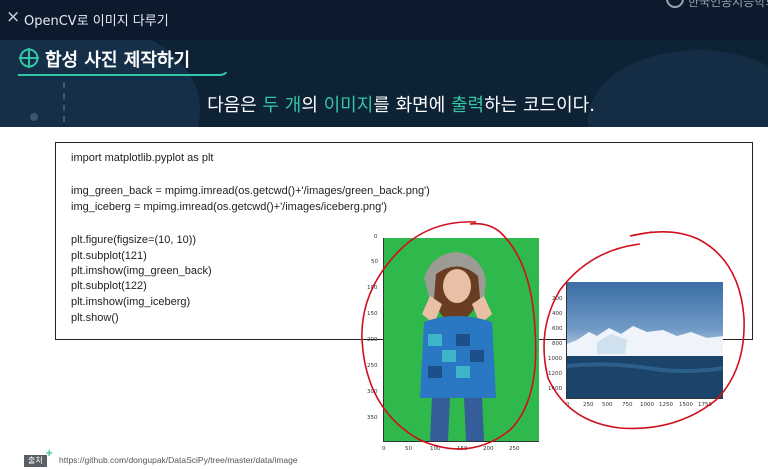  I want to click on section-title-text: 합성 사진 제작하기, so click(118, 60).